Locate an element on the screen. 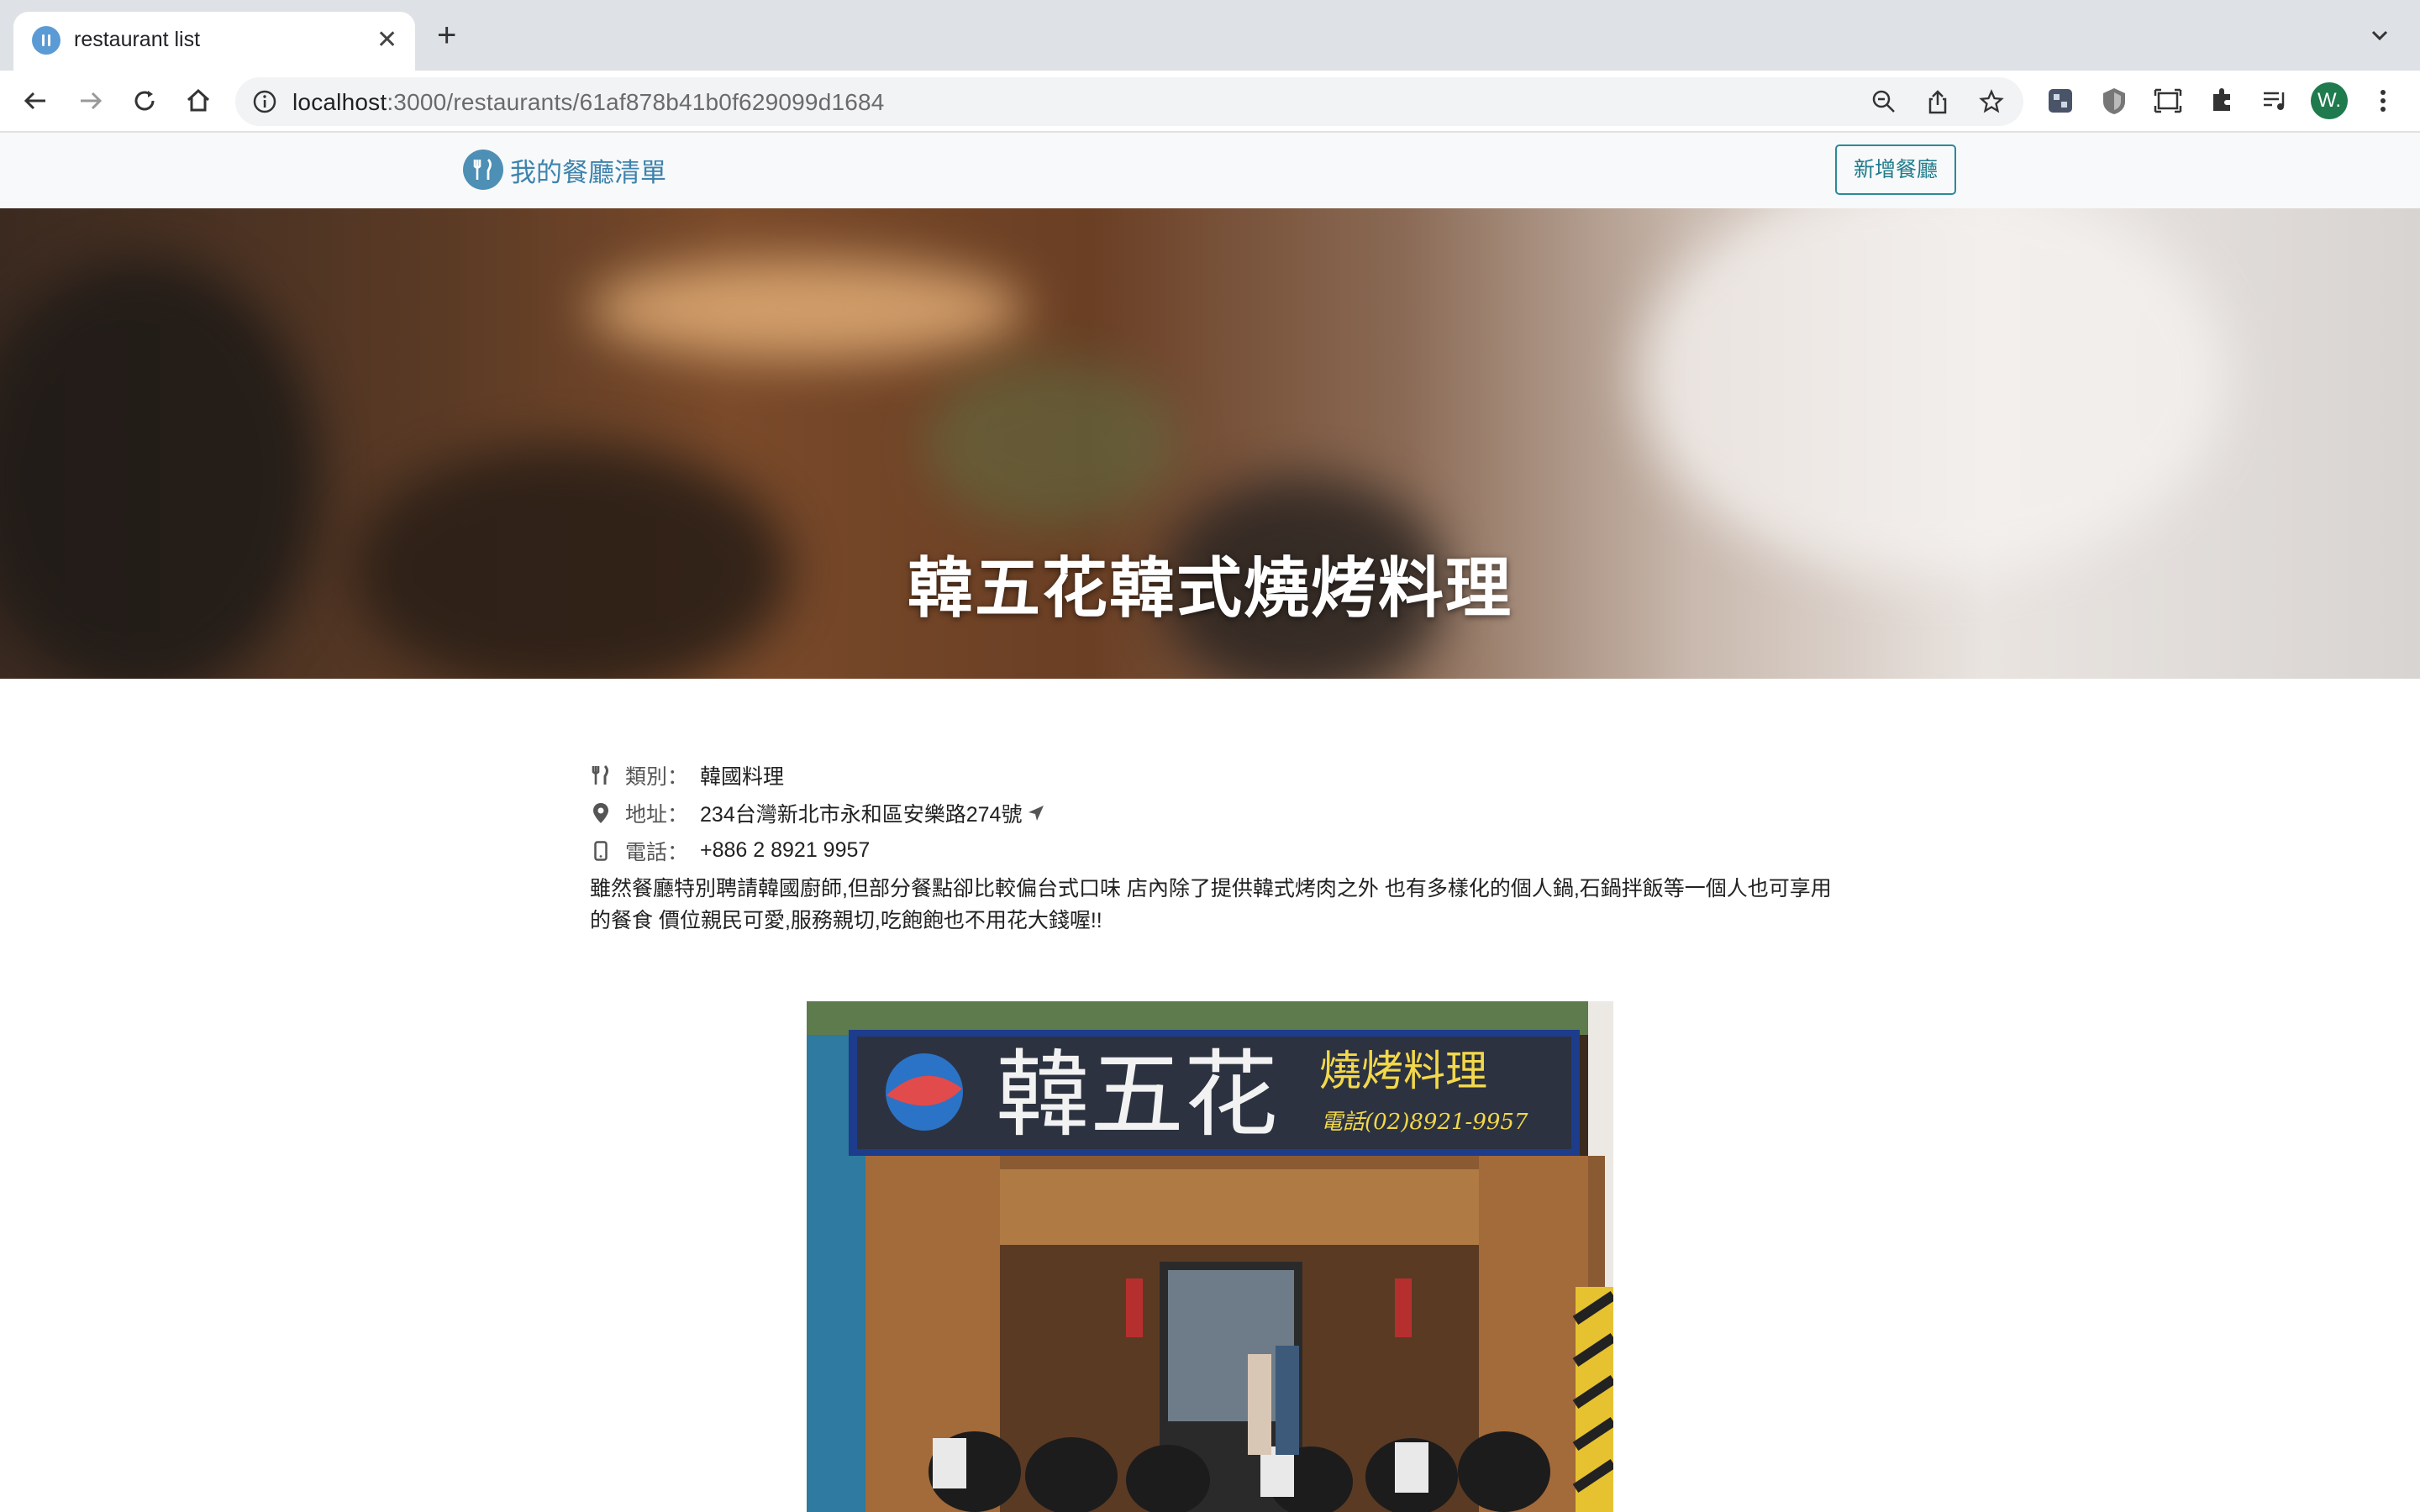 The image size is (2420, 1512). brand-link: 我的餐廳清單 is located at coordinates (564, 170).